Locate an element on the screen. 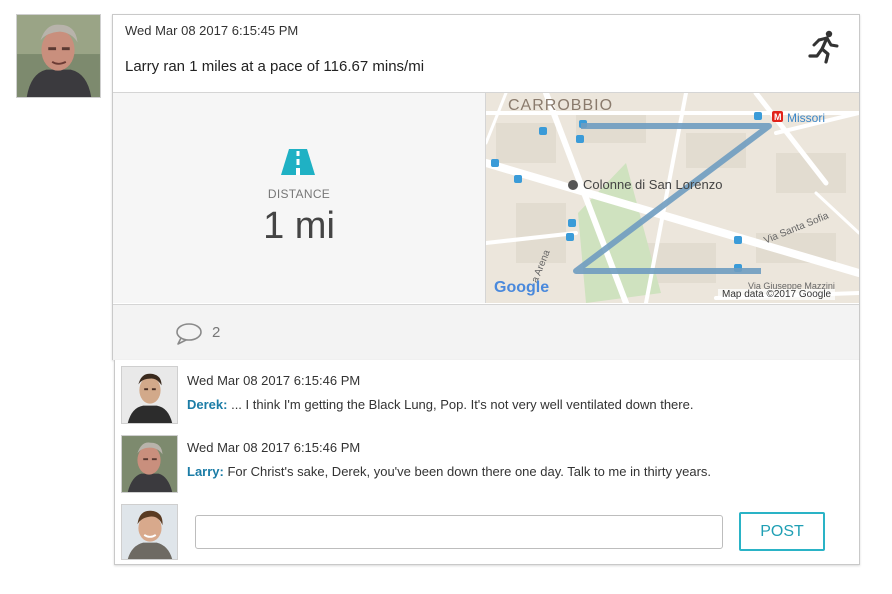 This screenshot has width=892, height=594. comment-author: Larry: is located at coordinates (205, 471).